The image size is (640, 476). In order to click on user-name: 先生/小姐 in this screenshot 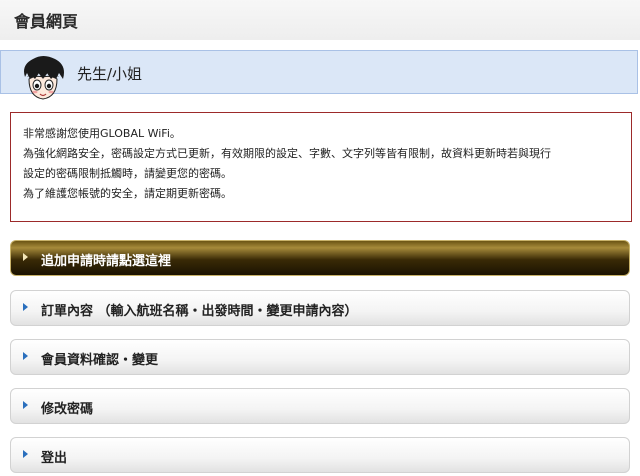, I will do `click(110, 74)`.